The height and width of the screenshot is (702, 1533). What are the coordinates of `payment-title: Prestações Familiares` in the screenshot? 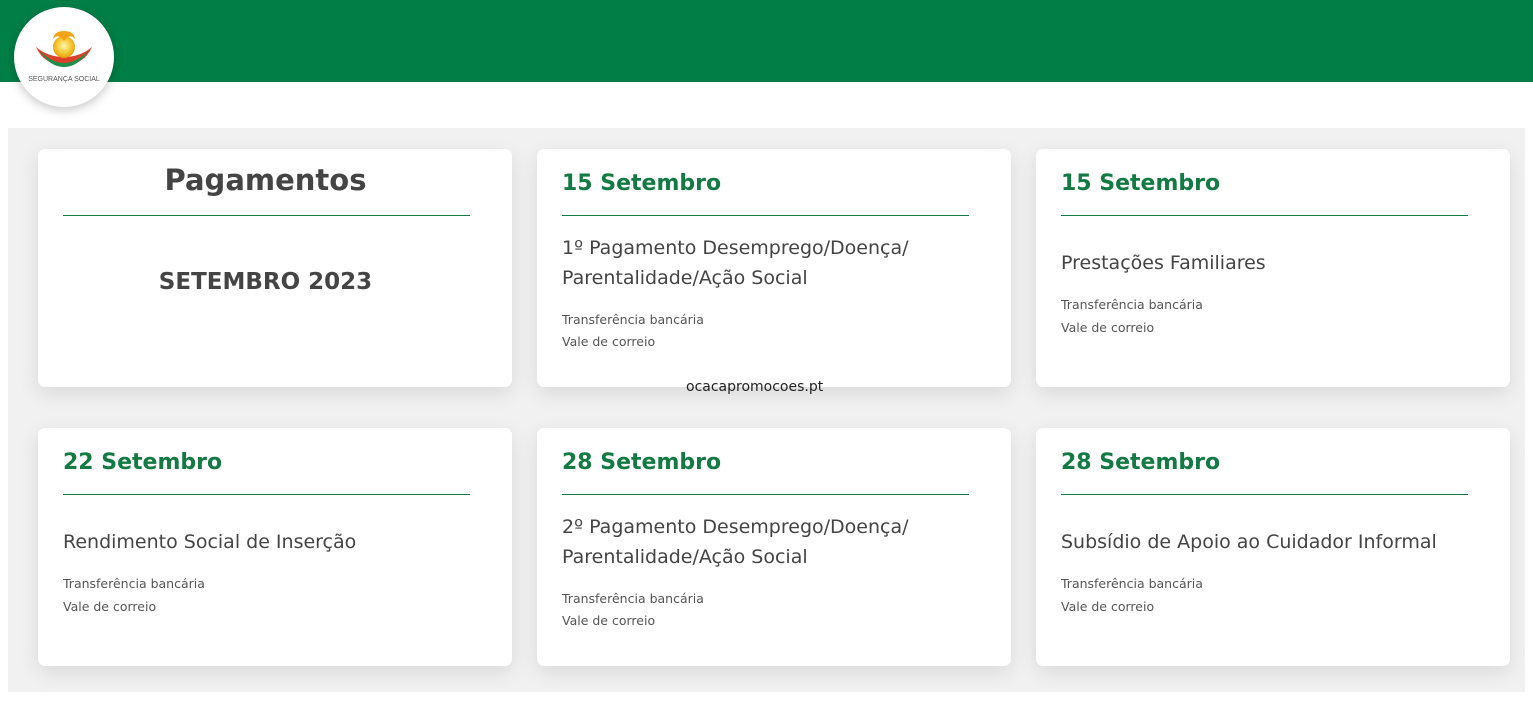 It's located at (1163, 263).